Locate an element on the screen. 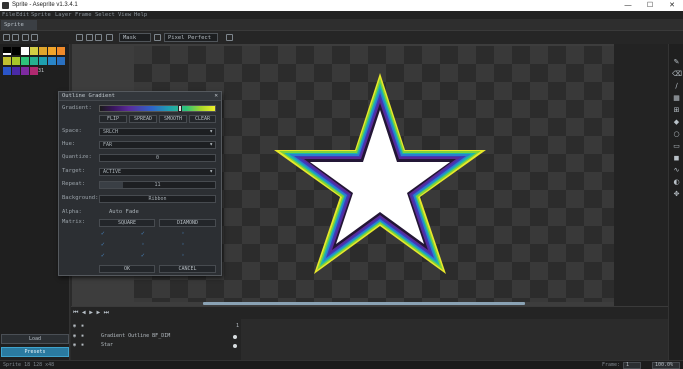 The height and width of the screenshot is (369, 683). repeat-slider: 11 is located at coordinates (157, 185).